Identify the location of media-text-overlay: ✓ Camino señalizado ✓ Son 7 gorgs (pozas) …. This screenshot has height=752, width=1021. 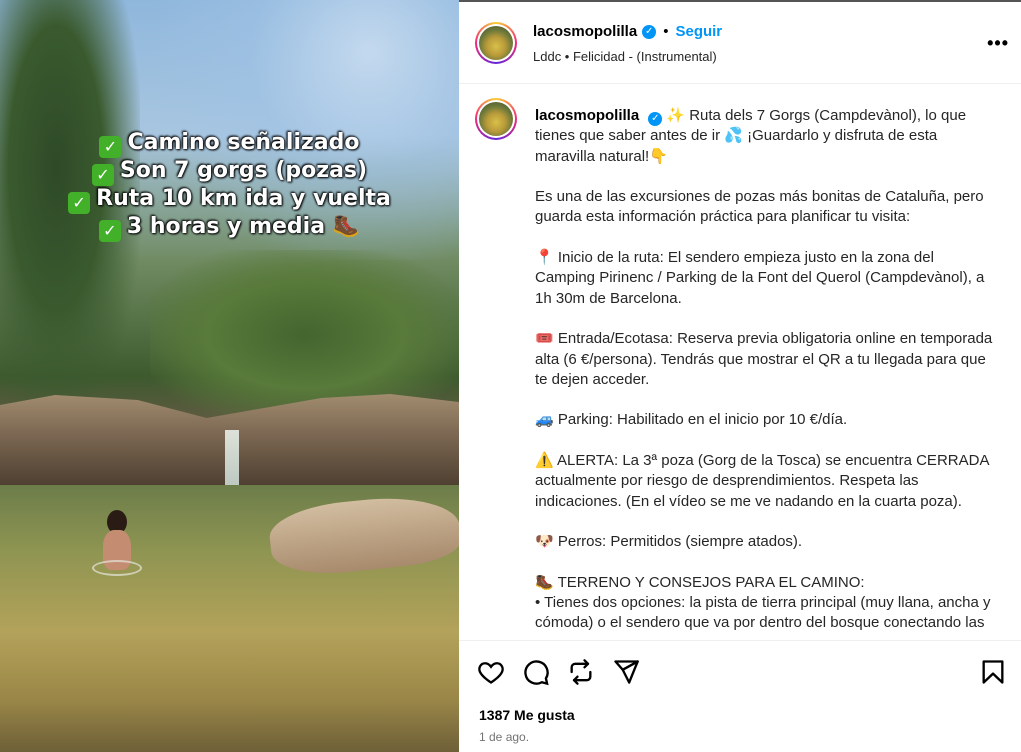
(229, 186).